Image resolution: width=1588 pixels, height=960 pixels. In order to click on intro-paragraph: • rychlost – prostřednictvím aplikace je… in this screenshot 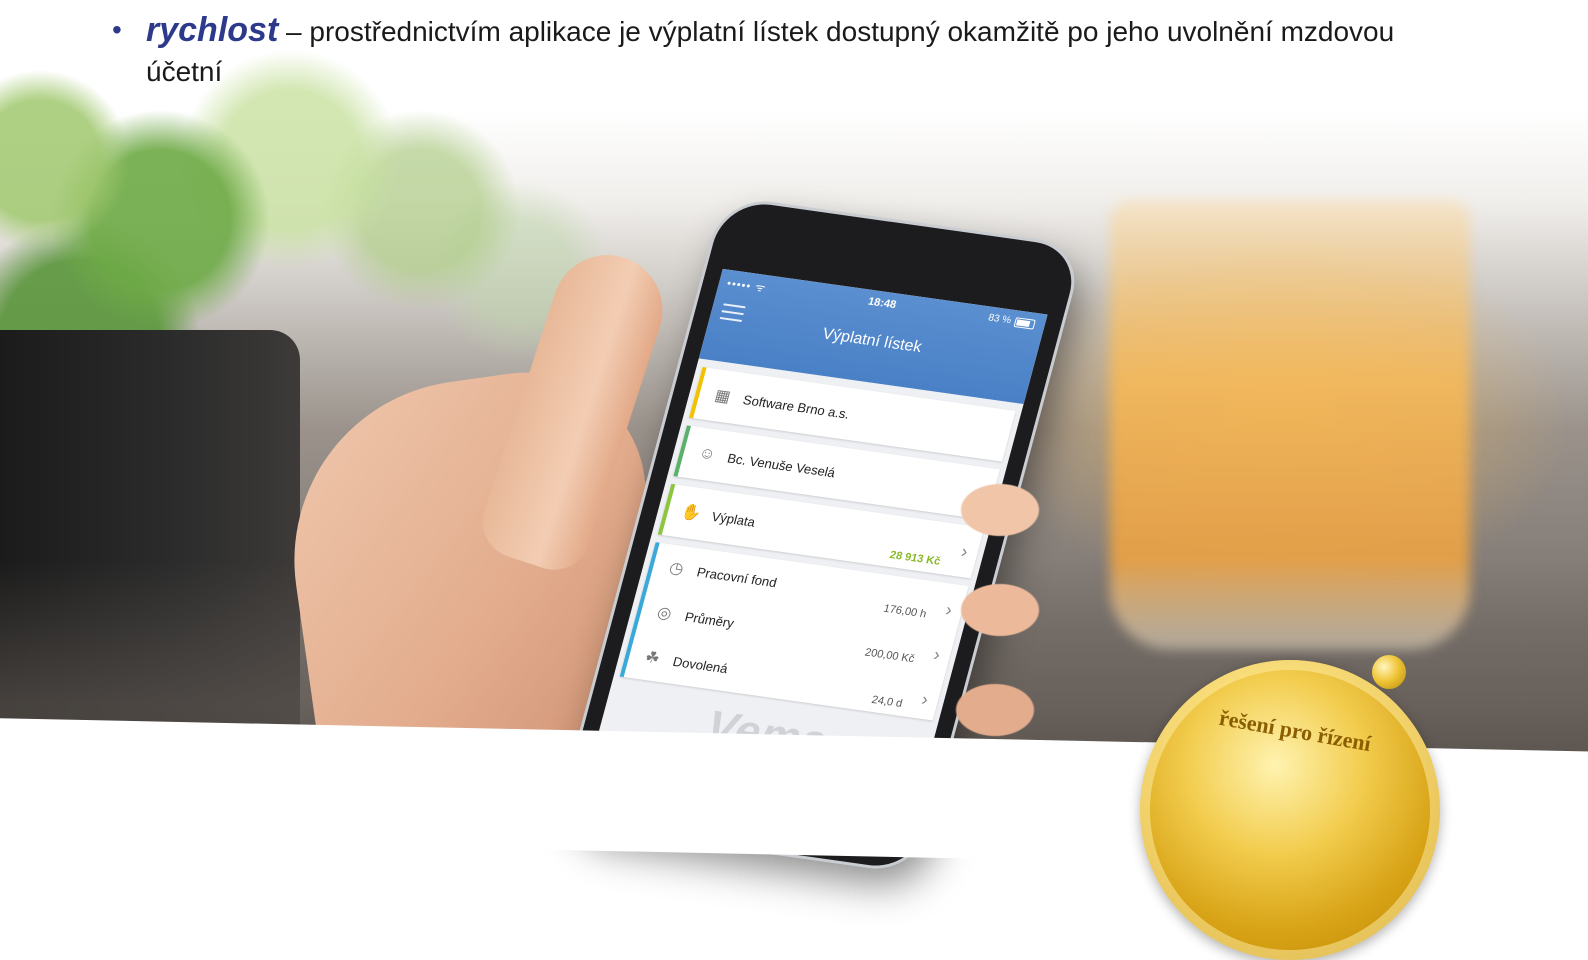, I will do `click(762, 51)`.